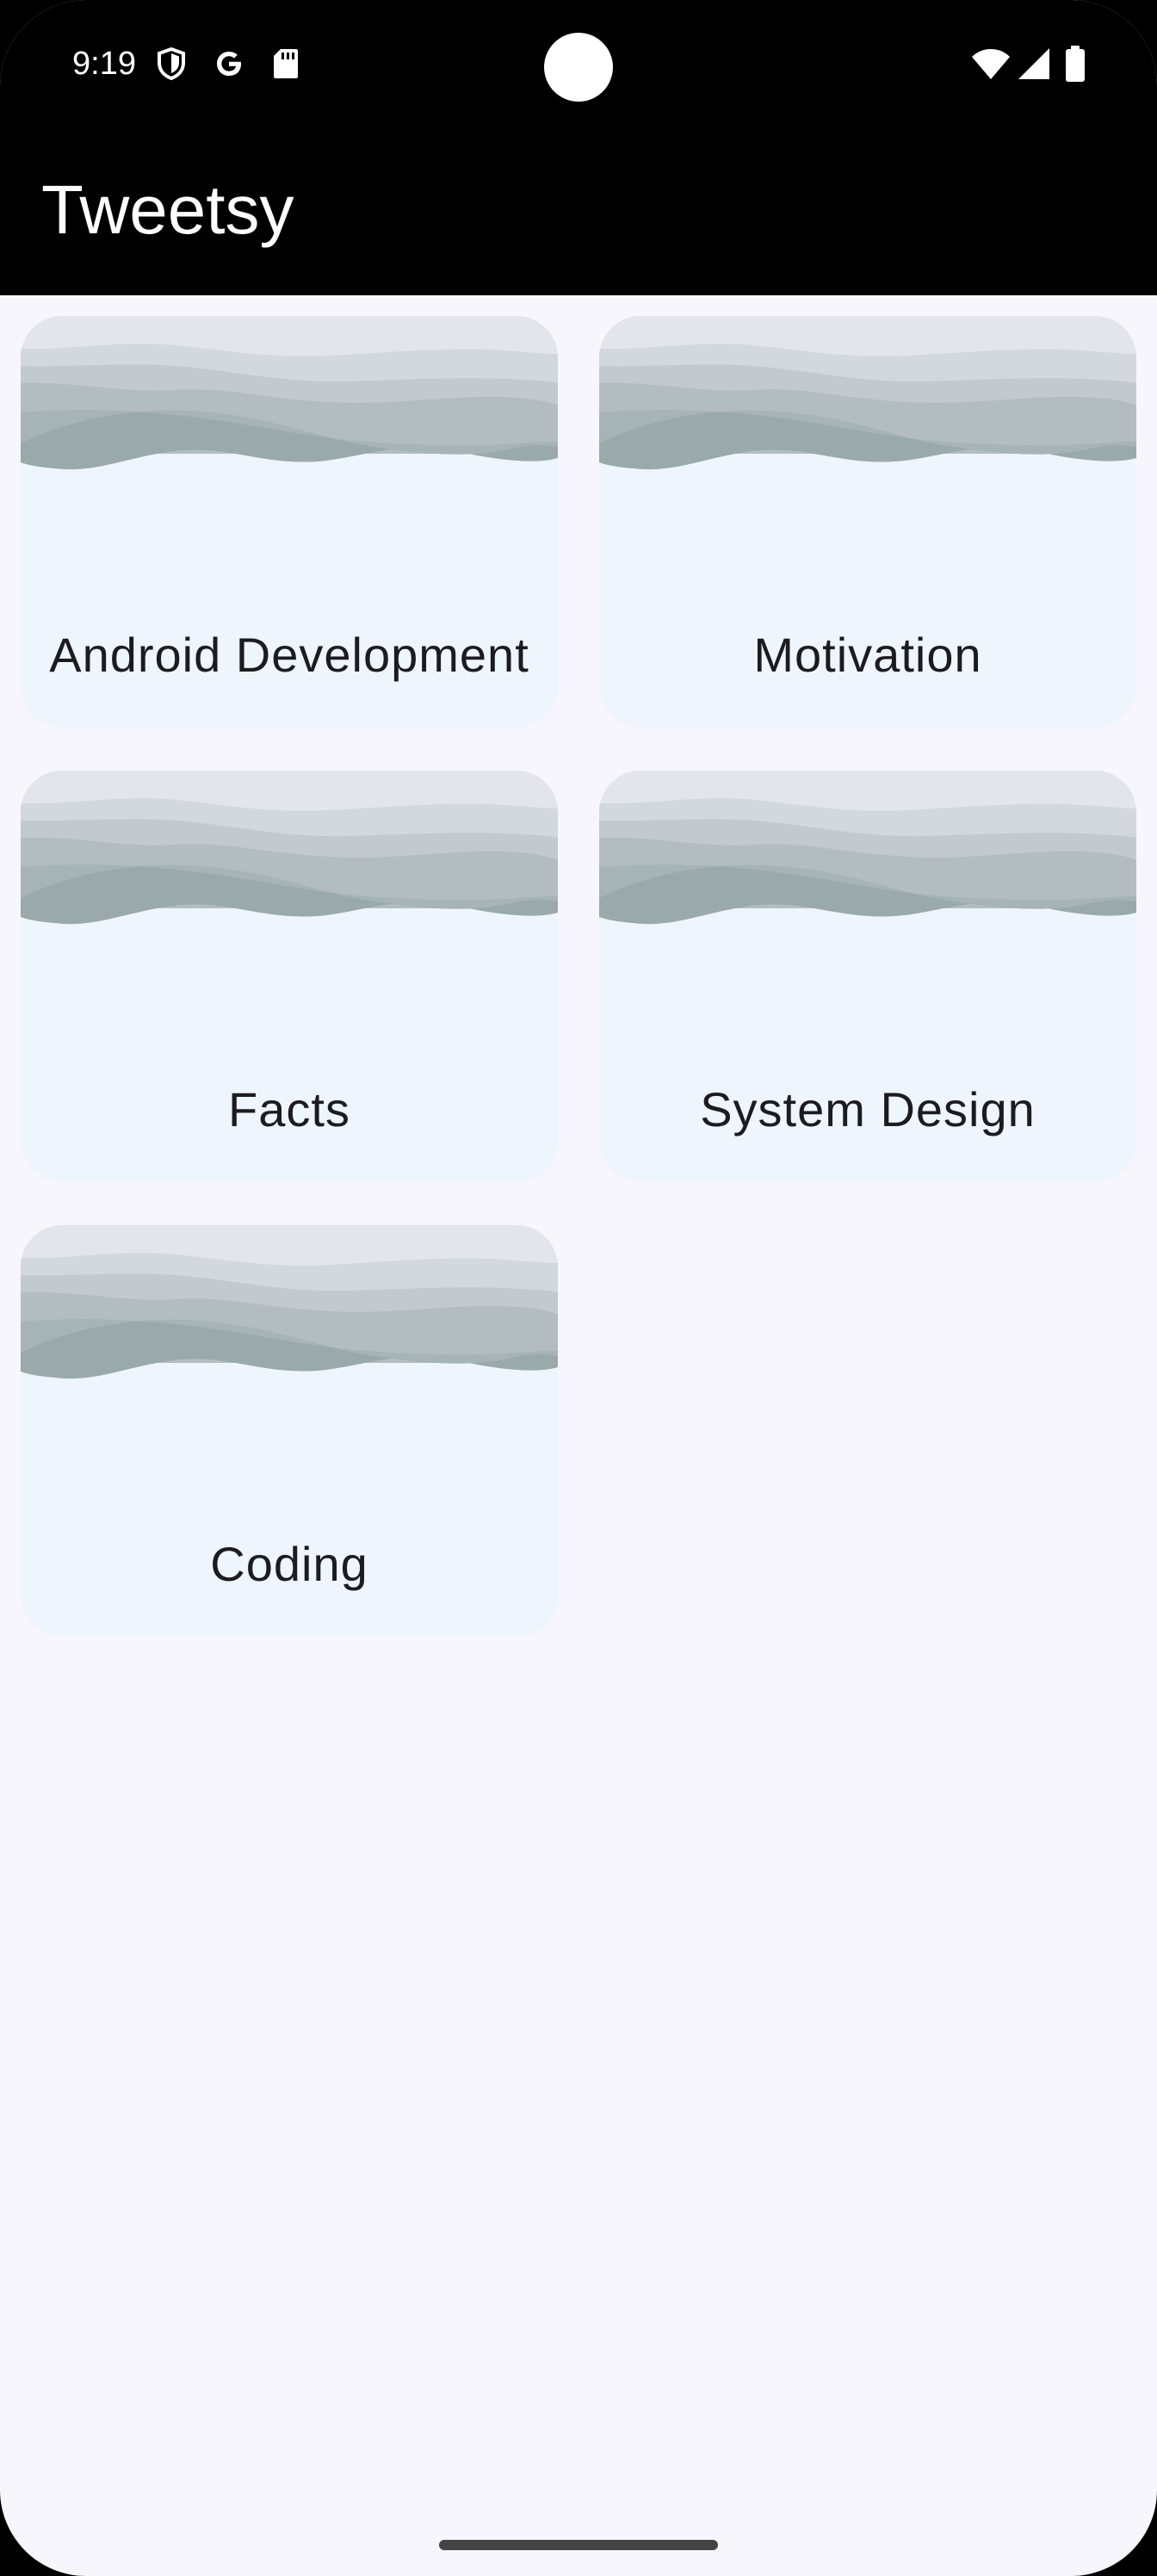  Describe the element at coordinates (171, 64) in the screenshot. I see `shield-icon` at that location.